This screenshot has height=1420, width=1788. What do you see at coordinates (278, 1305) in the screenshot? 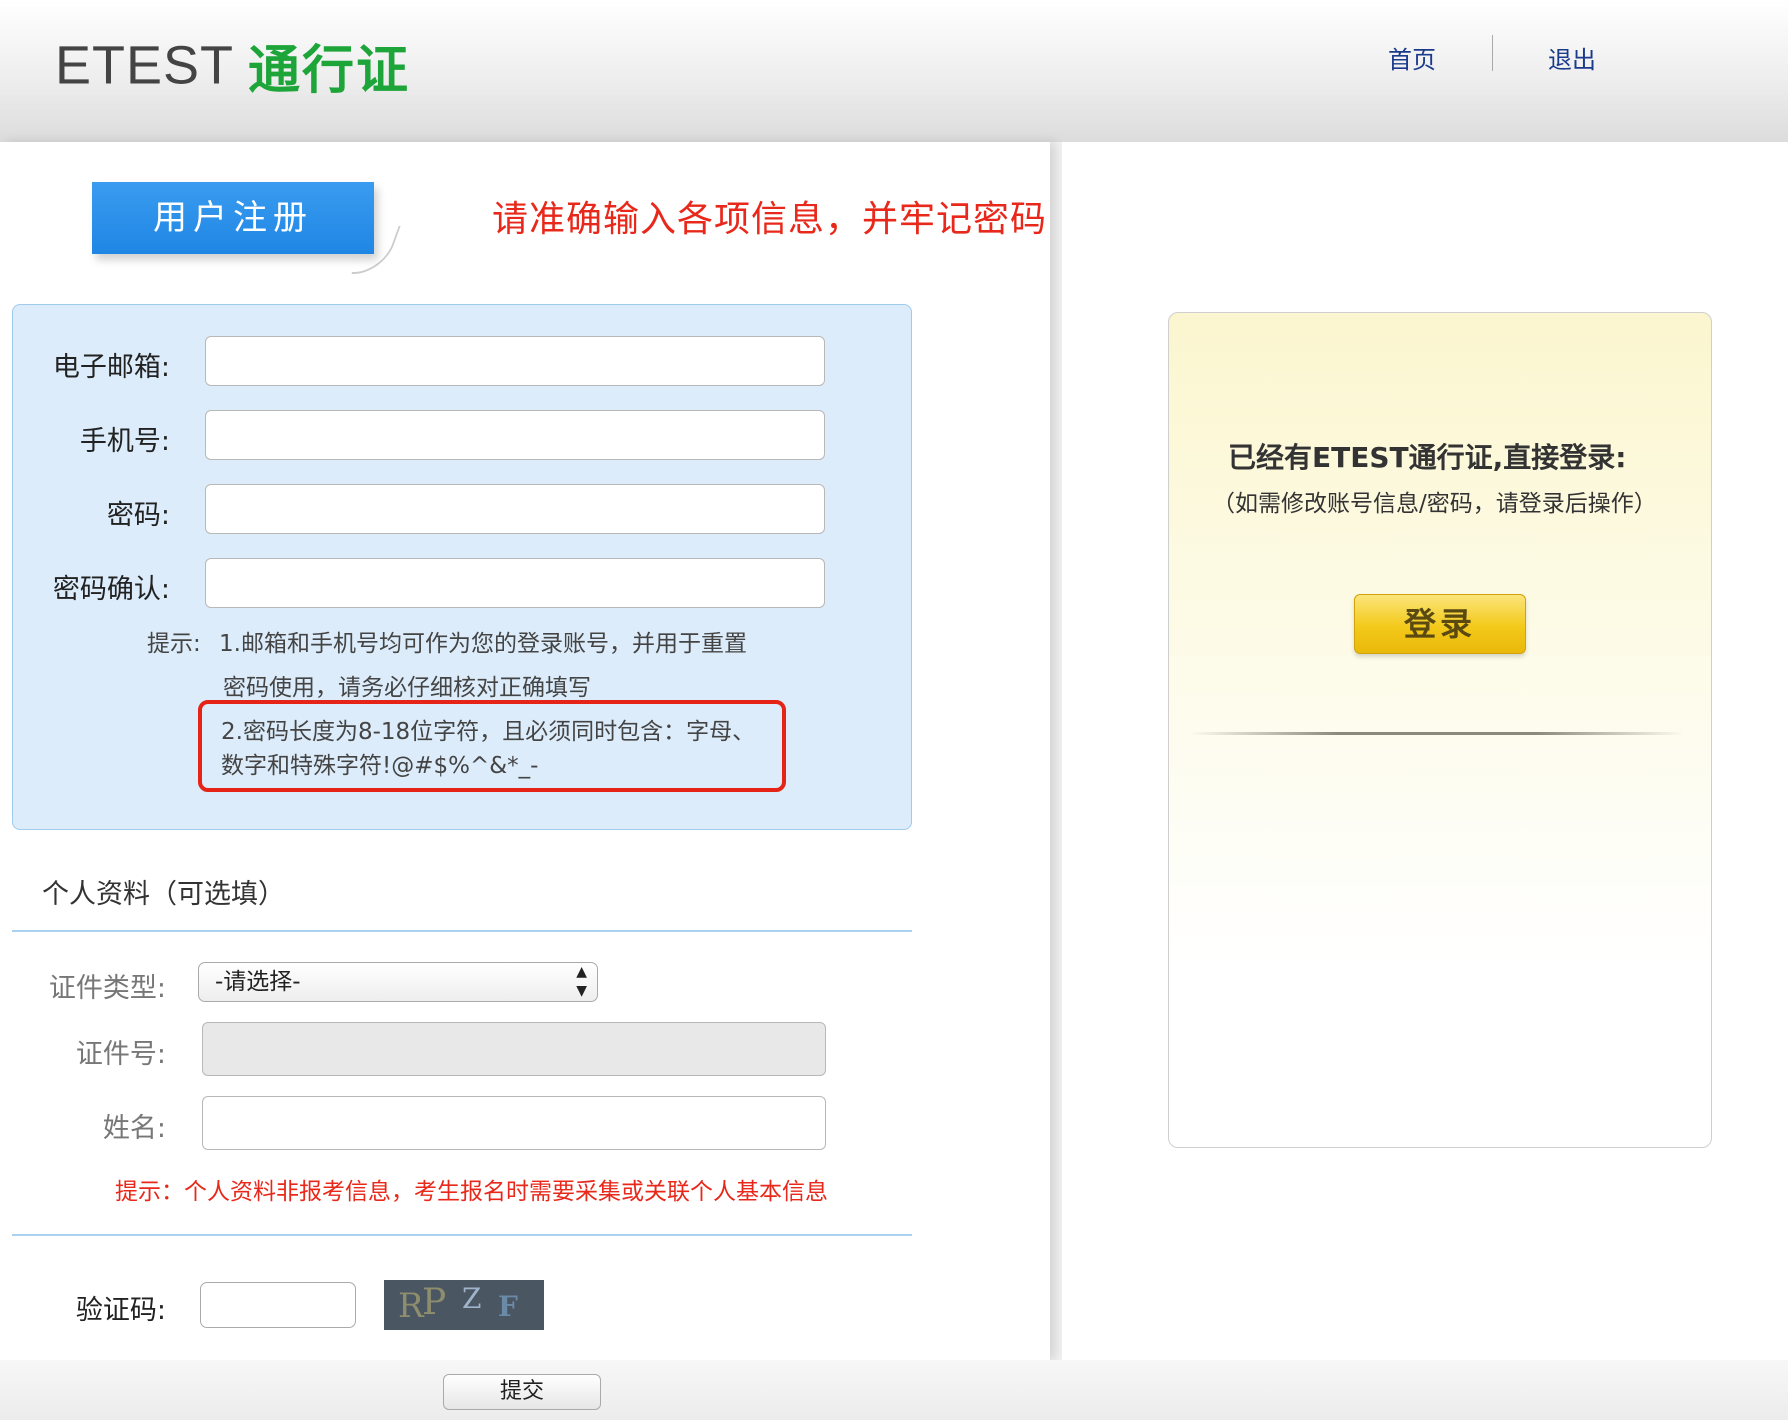
I see `captcha-field` at bounding box center [278, 1305].